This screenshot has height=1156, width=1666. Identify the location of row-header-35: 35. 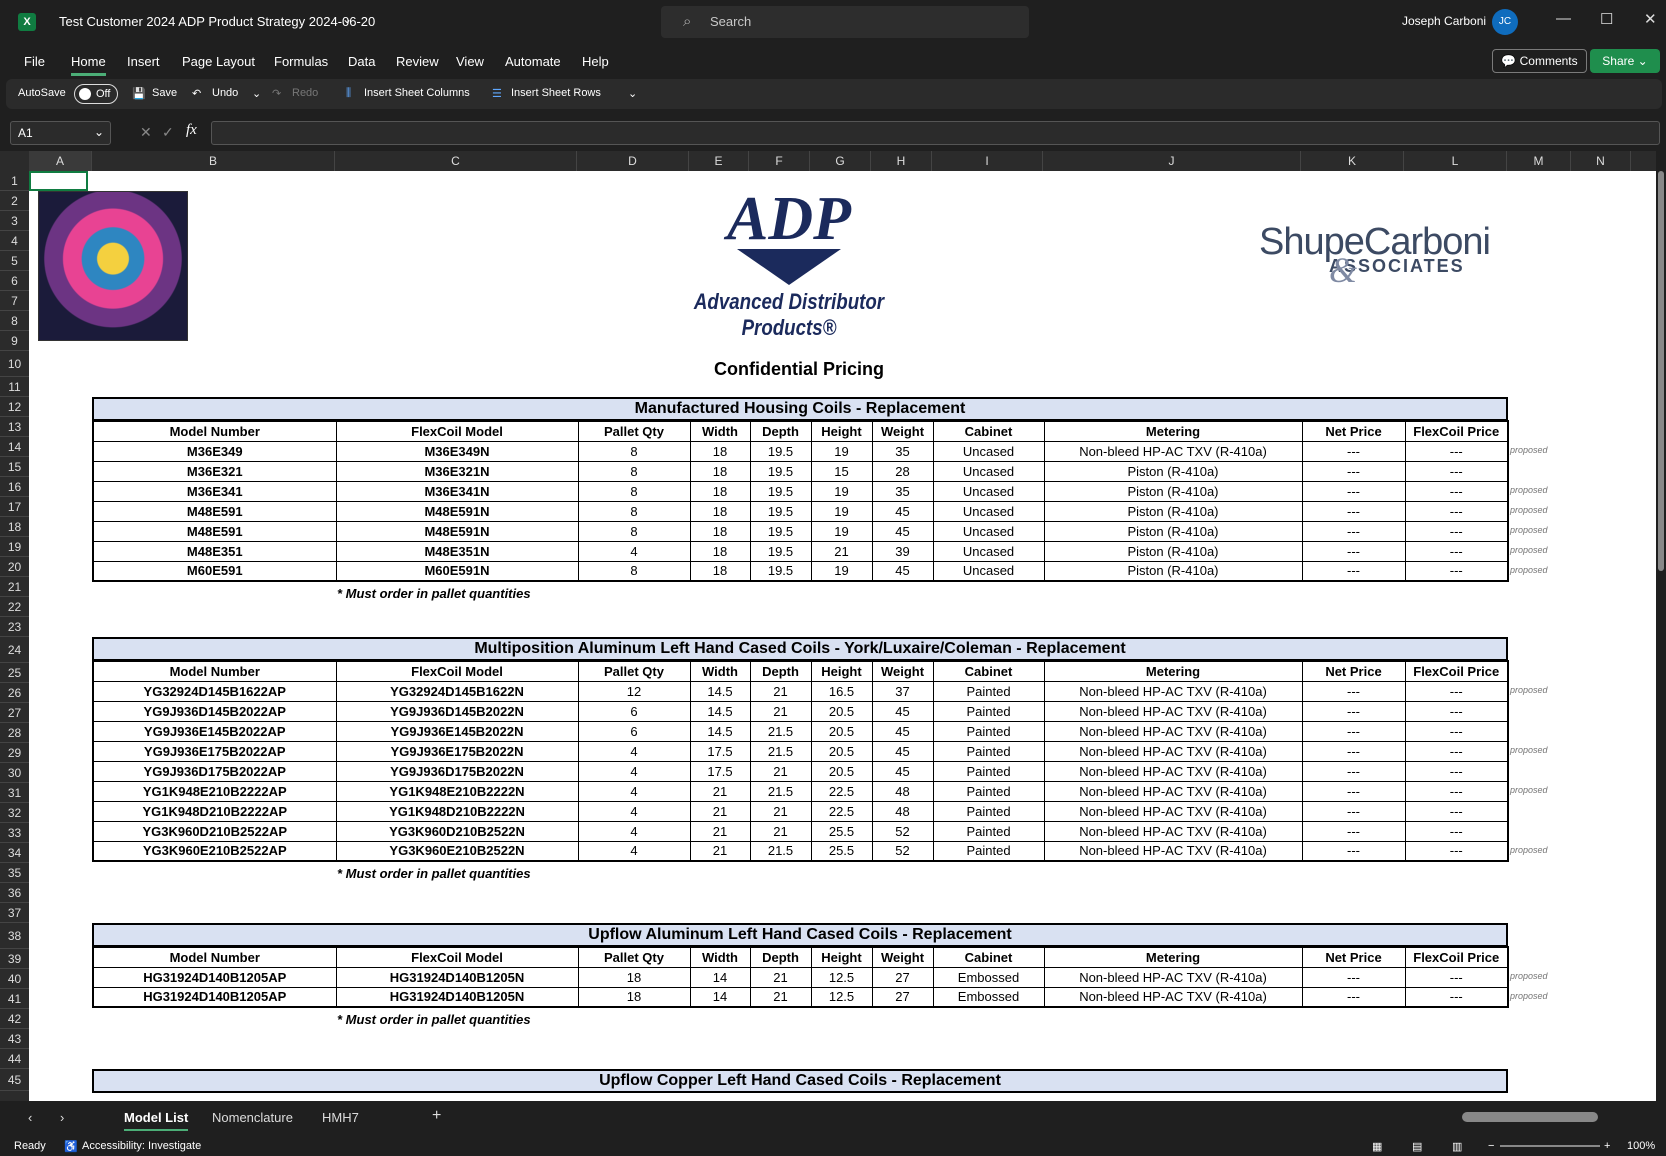
(14, 873).